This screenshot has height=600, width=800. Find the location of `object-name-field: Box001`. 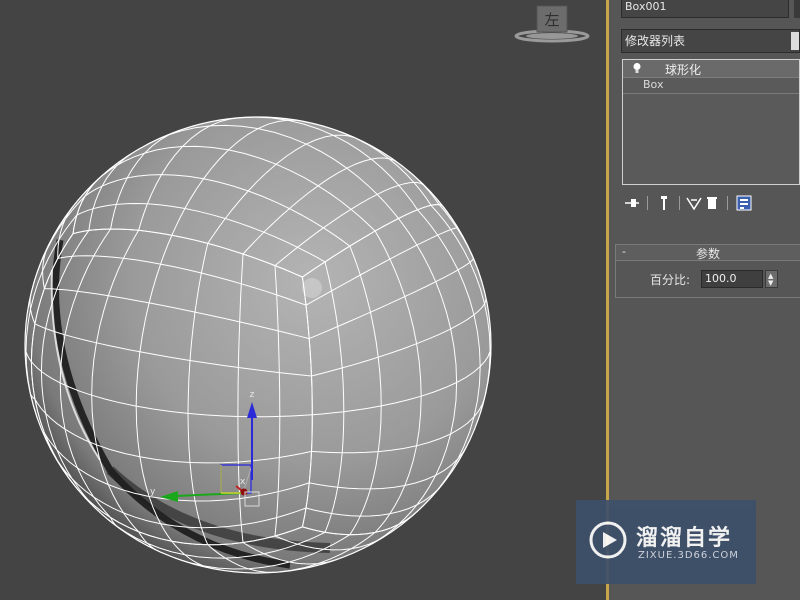

object-name-field: Box001 is located at coordinates (705, 9).